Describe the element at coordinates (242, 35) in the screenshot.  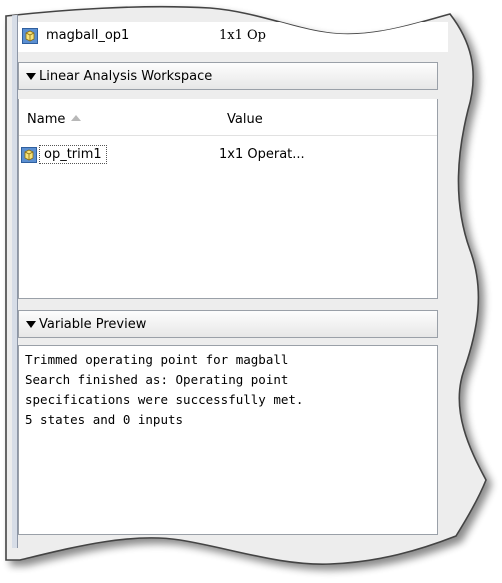
I see `variable-value: 1x1 Op` at that location.